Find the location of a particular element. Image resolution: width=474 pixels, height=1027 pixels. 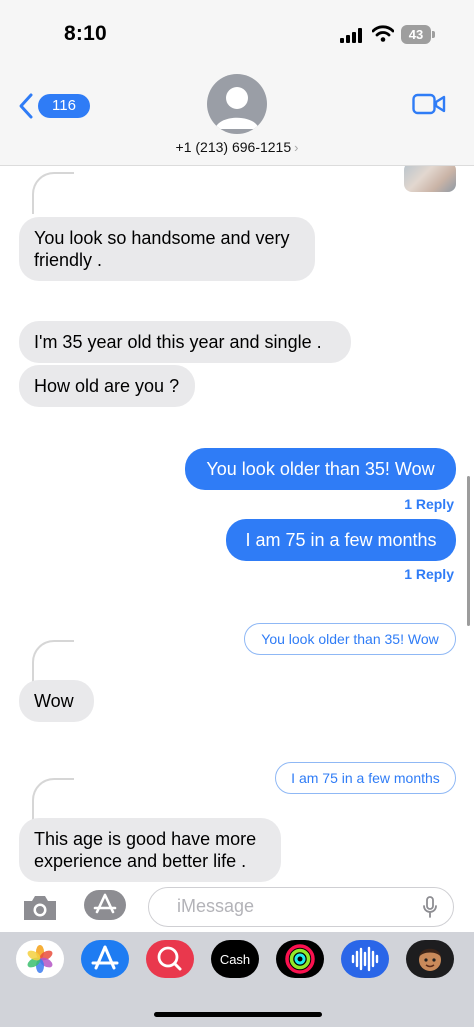

wifi-icon is located at coordinates (383, 33).